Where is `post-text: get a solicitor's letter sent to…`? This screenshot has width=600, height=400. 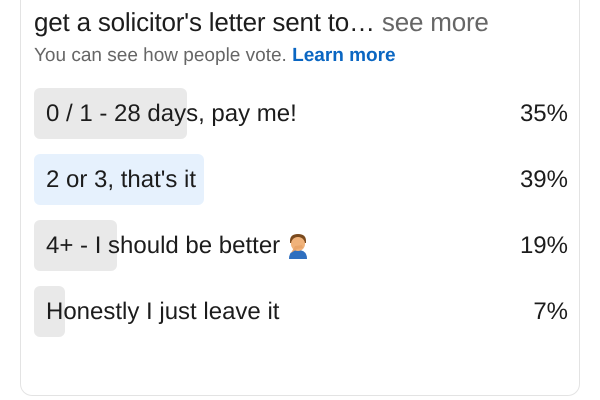 post-text: get a solicitor's letter sent to… is located at coordinates (204, 22).